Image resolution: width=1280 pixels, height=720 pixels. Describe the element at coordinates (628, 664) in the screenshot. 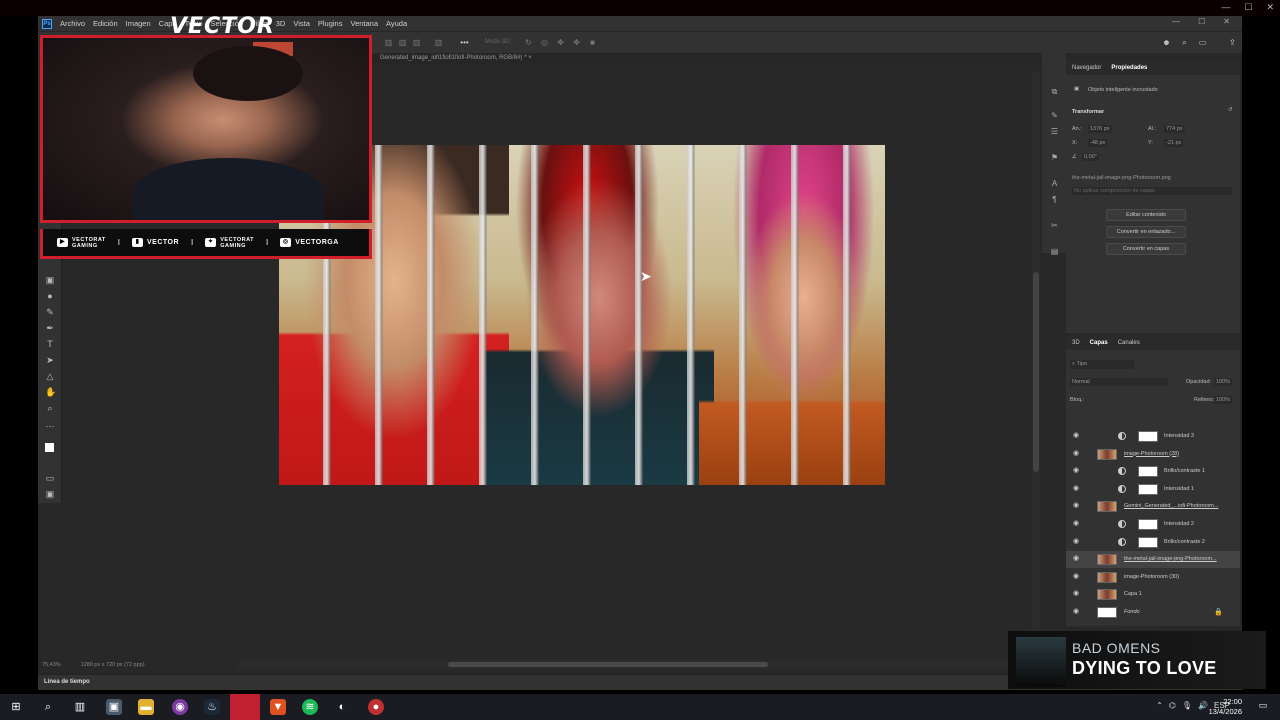

I see `horizontal-scrollbar` at that location.